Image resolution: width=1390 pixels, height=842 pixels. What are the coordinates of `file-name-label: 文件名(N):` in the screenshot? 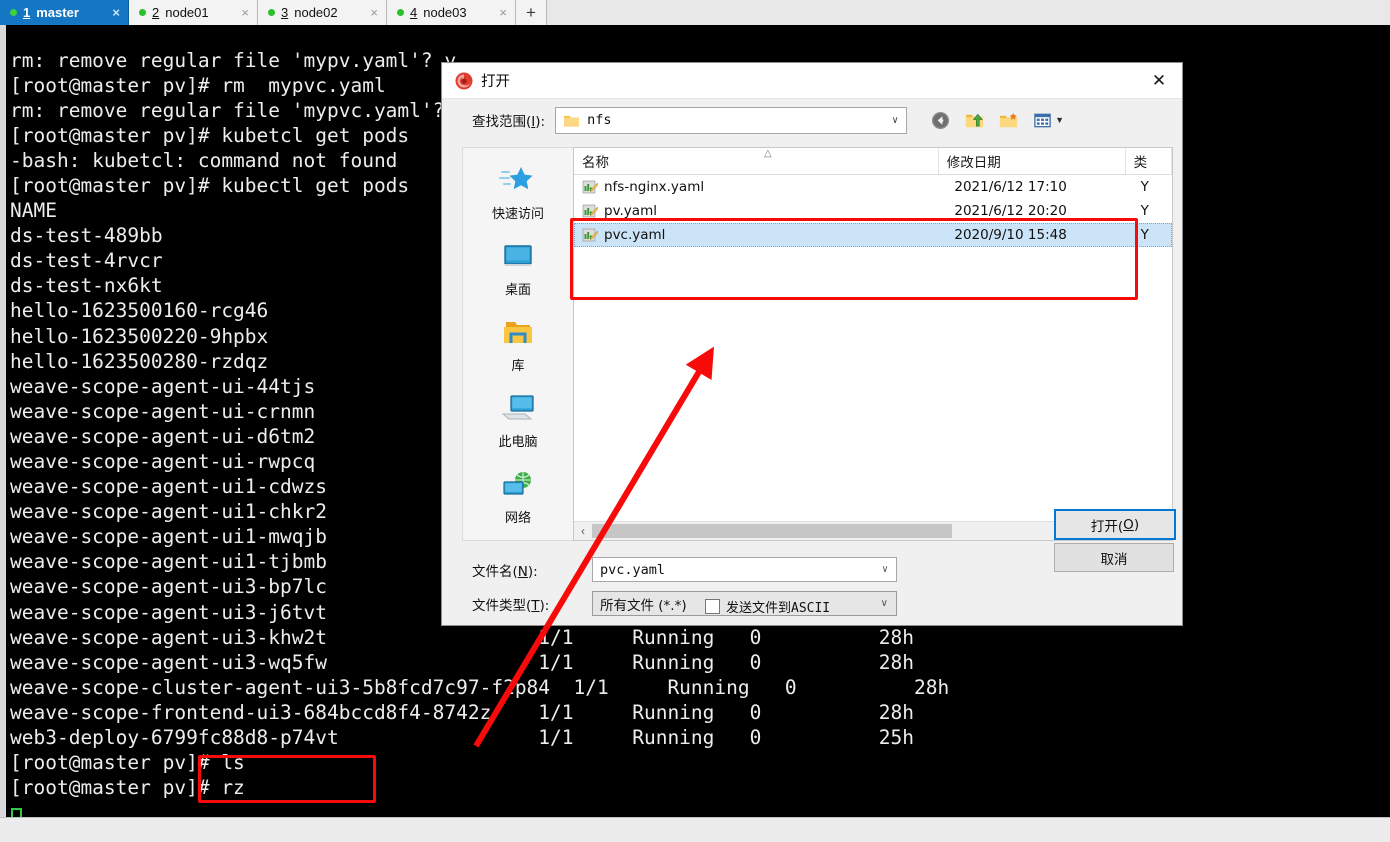 It's located at (505, 571).